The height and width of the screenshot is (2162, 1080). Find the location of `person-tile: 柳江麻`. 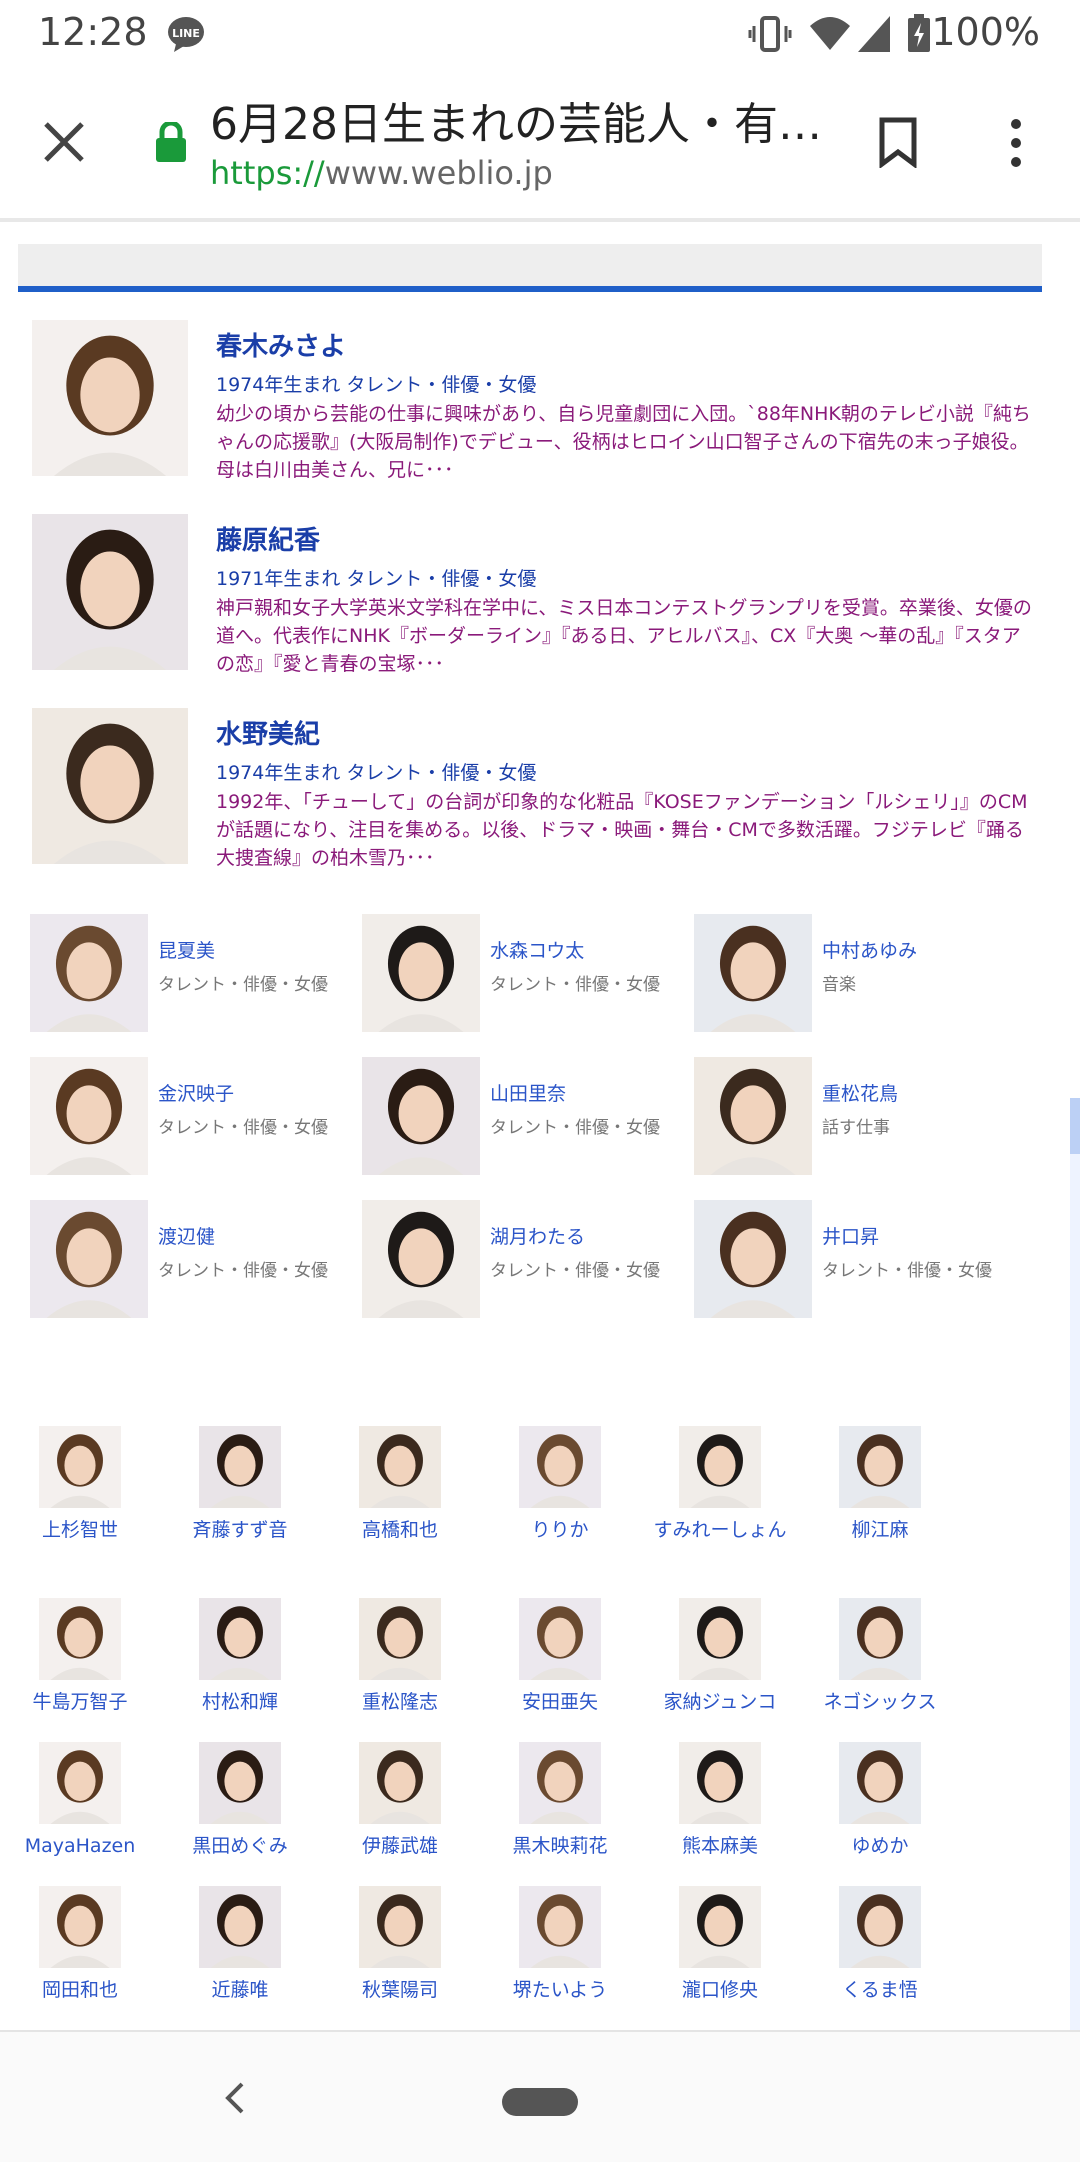

person-tile: 柳江麻 is located at coordinates (880, 1501).